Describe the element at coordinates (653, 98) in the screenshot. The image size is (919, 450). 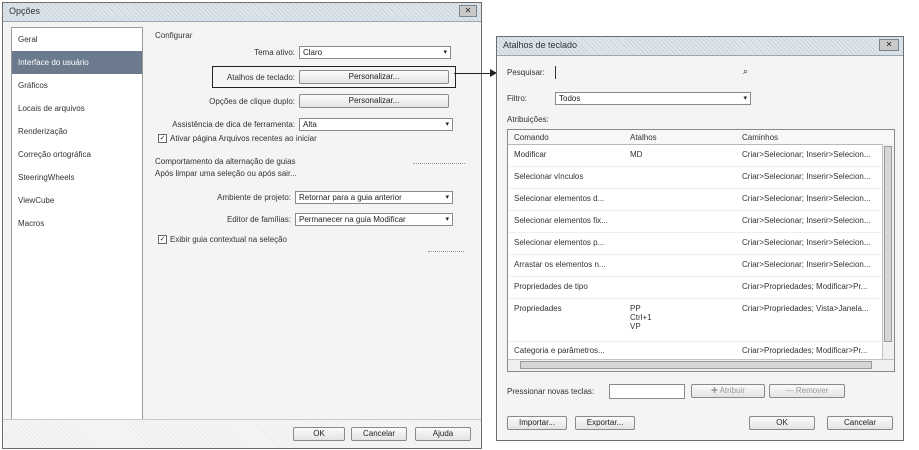
I see `filter-select: Todos ▾` at that location.